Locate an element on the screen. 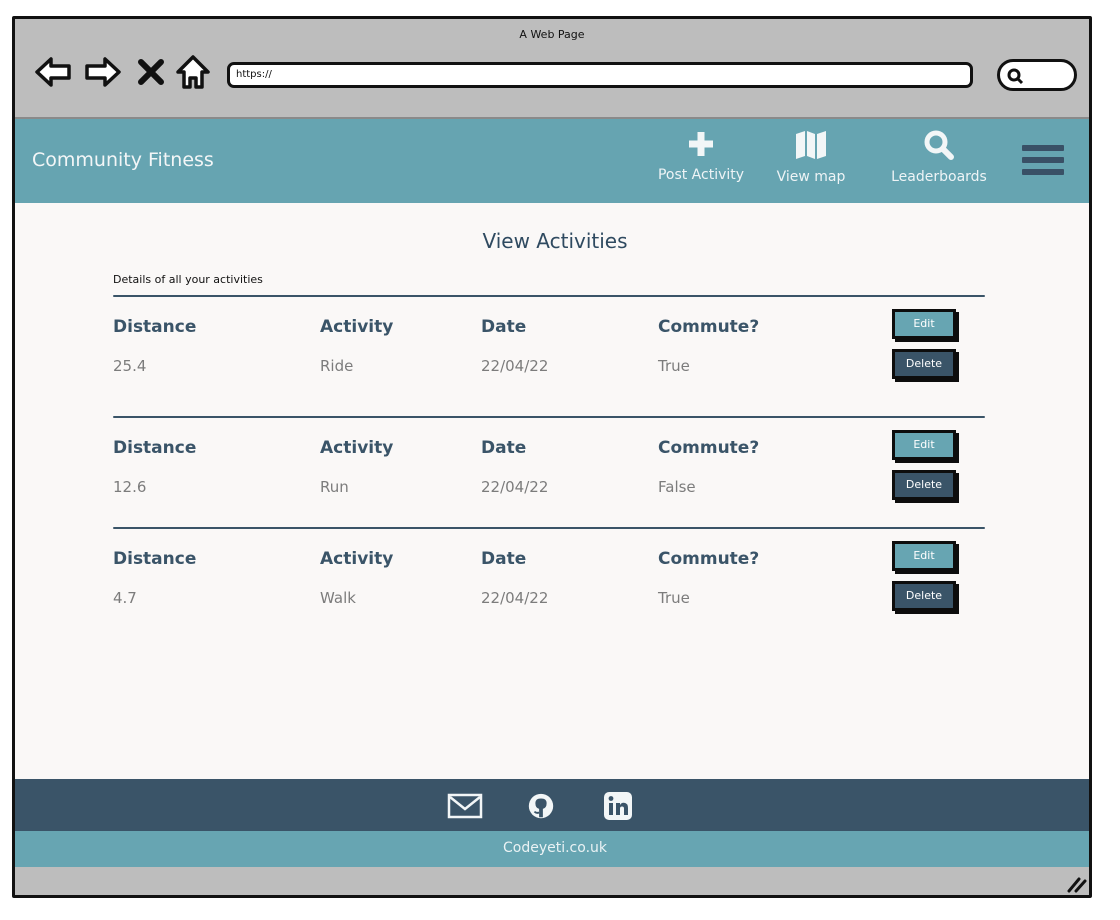 This screenshot has height=920, width=1120. footer-icons-bar is located at coordinates (552, 805).